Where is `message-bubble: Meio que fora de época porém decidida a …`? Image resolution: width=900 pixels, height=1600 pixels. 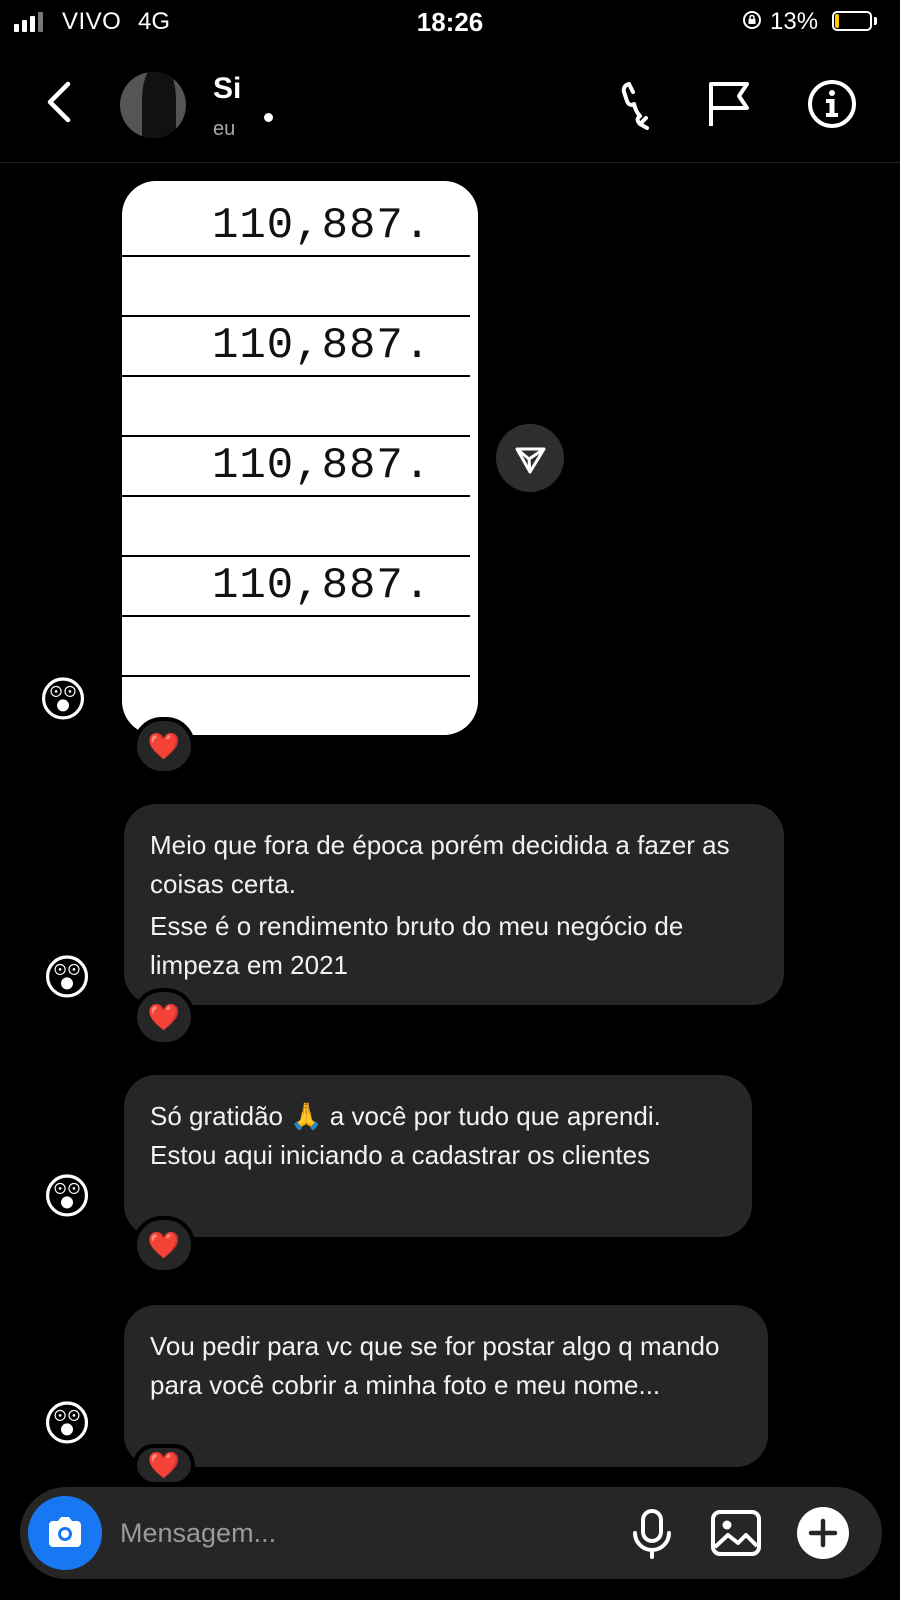 message-bubble: Meio que fora de época porém decidida a … is located at coordinates (454, 904).